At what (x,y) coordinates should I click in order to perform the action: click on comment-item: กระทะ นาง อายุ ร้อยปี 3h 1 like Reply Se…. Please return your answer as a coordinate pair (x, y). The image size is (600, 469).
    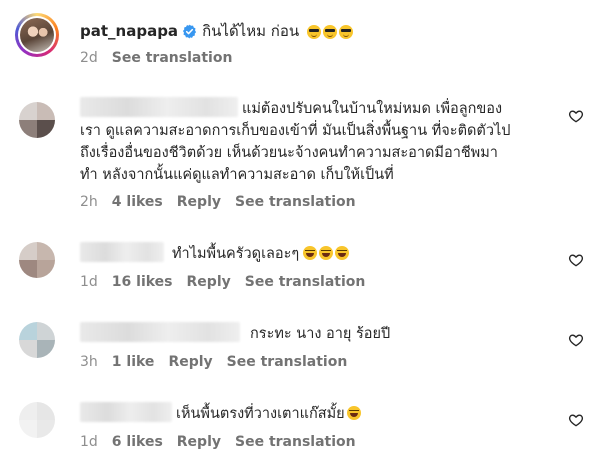
    Looking at the image, I should click on (300, 347).